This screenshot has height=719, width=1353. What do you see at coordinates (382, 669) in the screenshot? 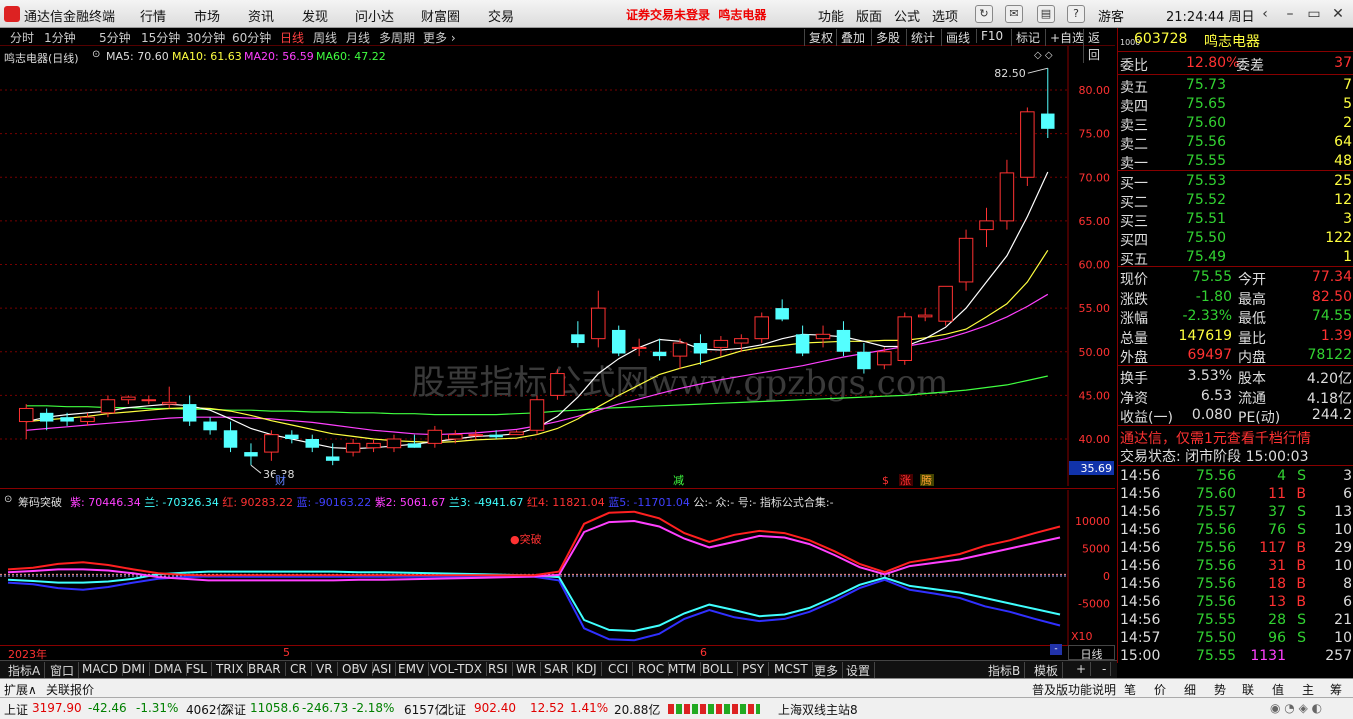
I see `indicator-tab-11: ASI` at bounding box center [382, 669].